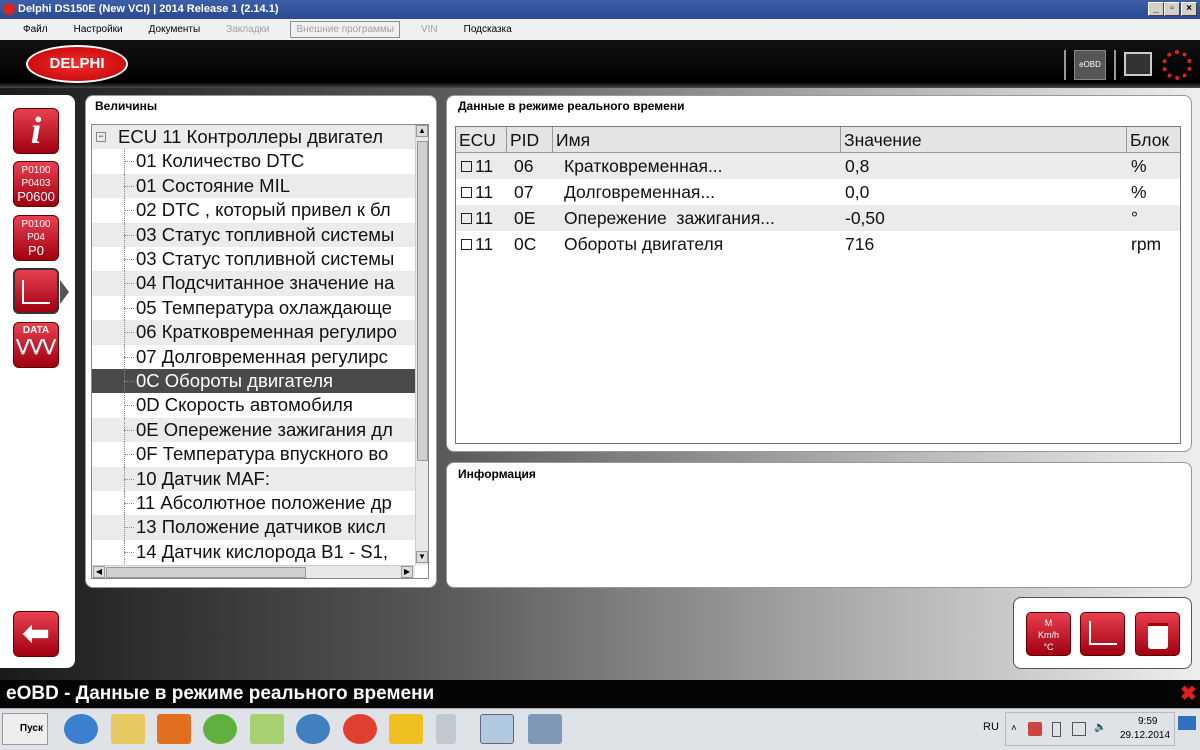  Describe the element at coordinates (406, 729) in the screenshot. I see `app-icon` at that location.